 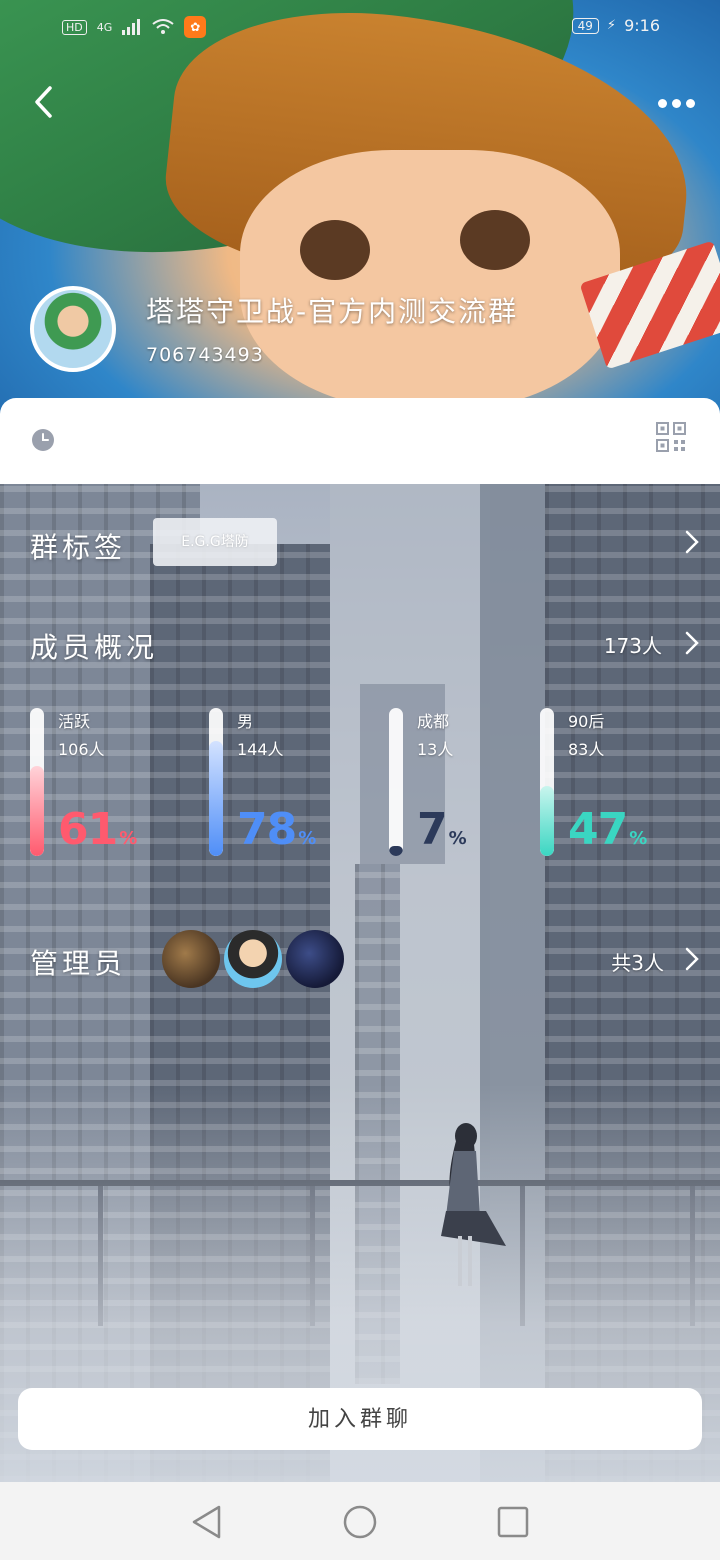 I want to click on group-name: 塔塔守卫战-官方内测交流群, so click(x=332, y=311).